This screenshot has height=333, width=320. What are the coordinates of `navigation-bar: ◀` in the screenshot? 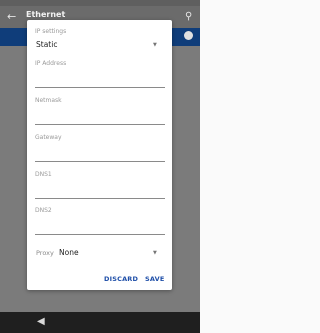 It's located at (100, 322).